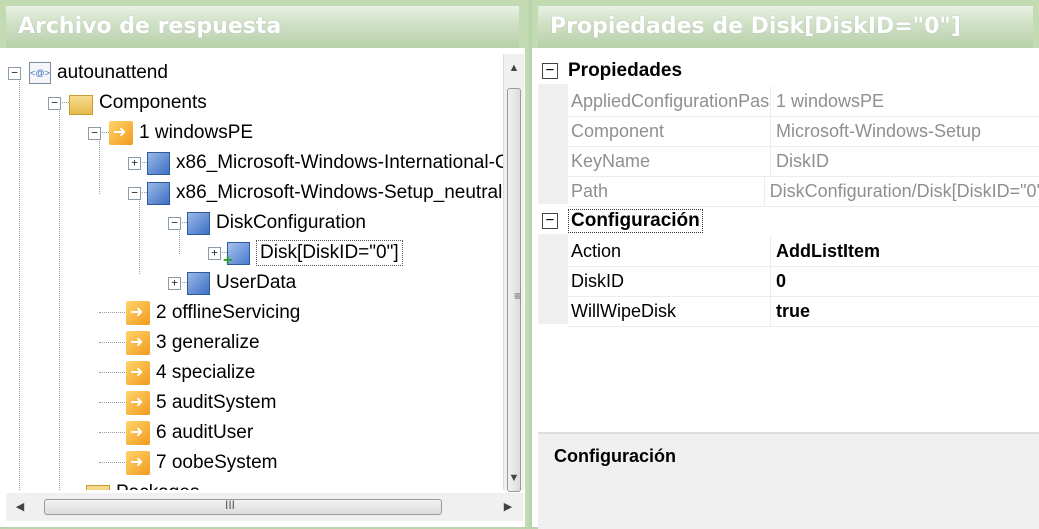 The image size is (1039, 529). What do you see at coordinates (217, 462) in the screenshot?
I see `tree-item-label: 7 oobeSystem` at bounding box center [217, 462].